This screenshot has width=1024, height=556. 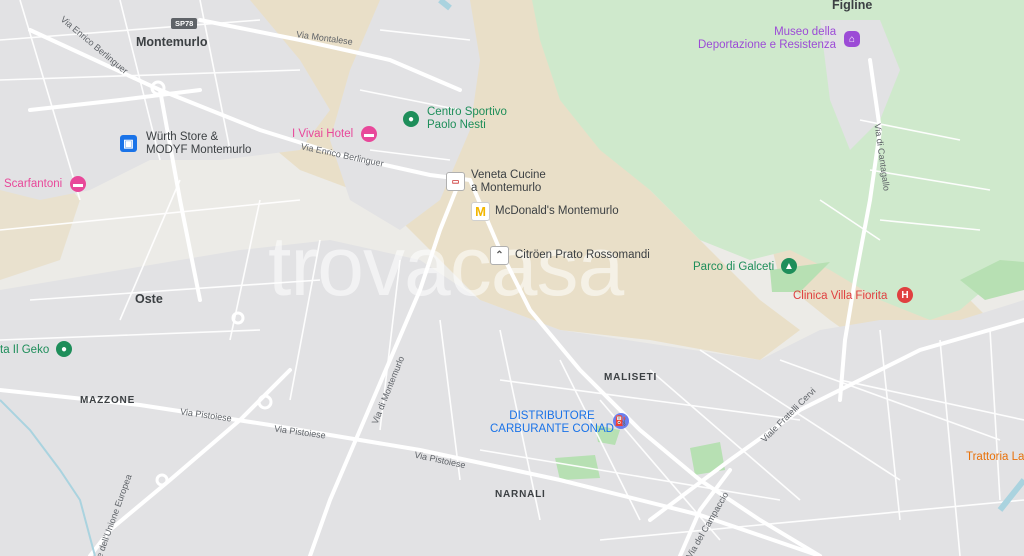 What do you see at coordinates (995, 457) in the screenshot?
I see `poi-label-trattoria: Trattoria La` at bounding box center [995, 457].